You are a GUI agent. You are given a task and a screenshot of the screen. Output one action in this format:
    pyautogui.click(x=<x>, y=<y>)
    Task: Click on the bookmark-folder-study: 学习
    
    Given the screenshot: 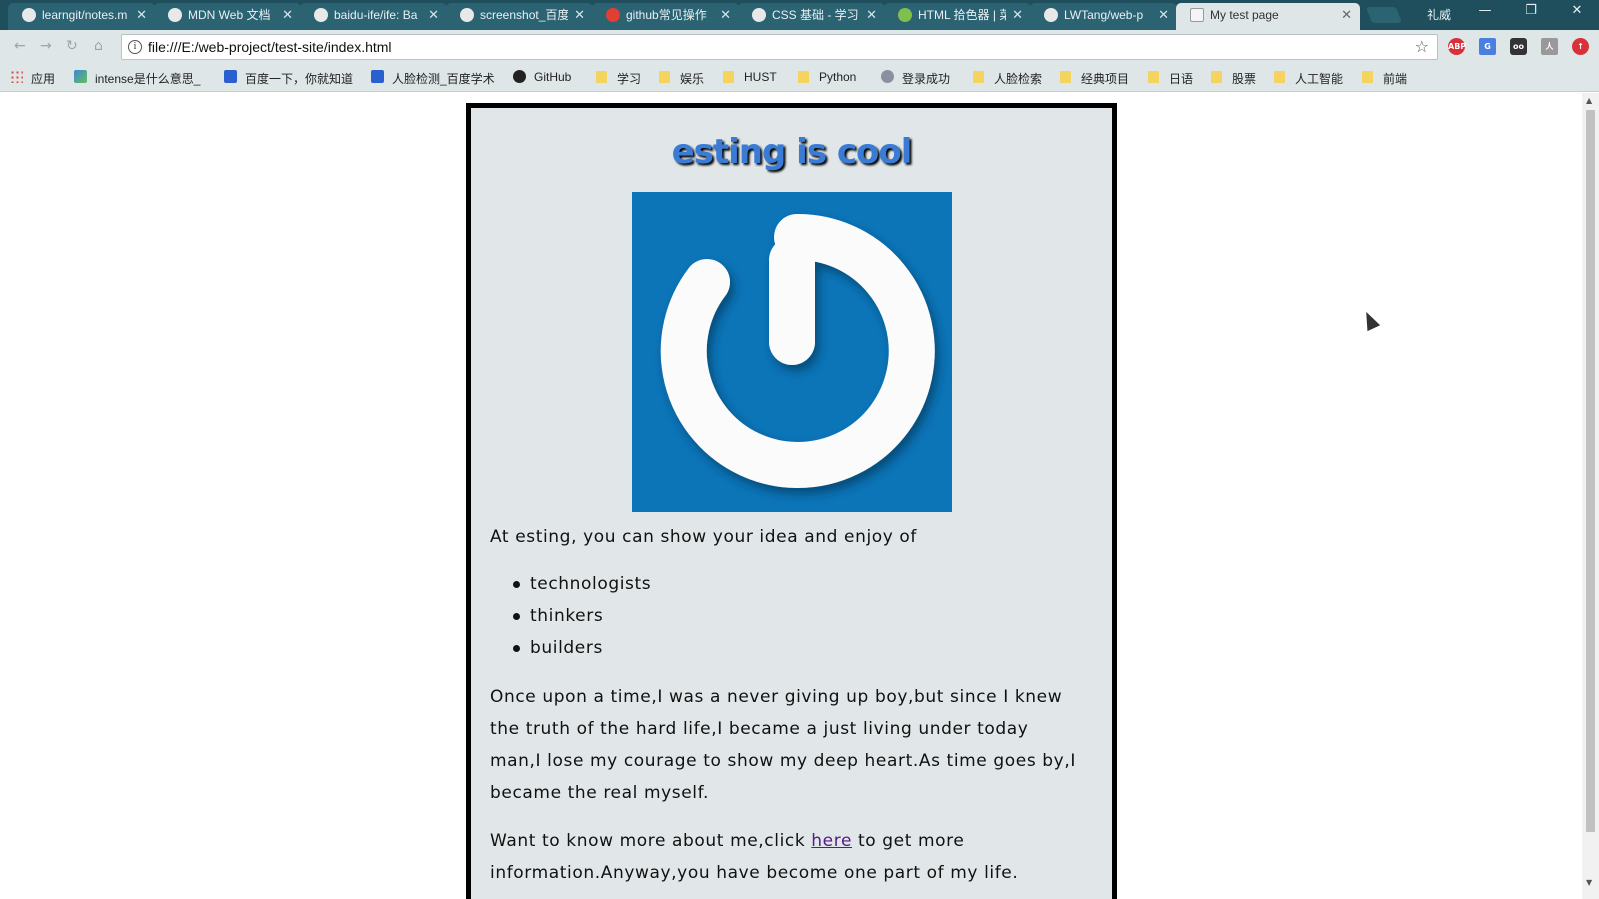 What is the action you would take?
    pyautogui.click(x=618, y=78)
    